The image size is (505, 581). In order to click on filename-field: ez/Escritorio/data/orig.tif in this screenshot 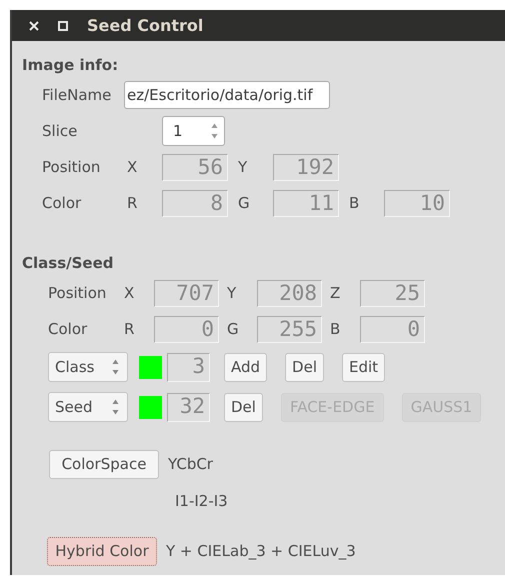, I will do `click(227, 95)`.